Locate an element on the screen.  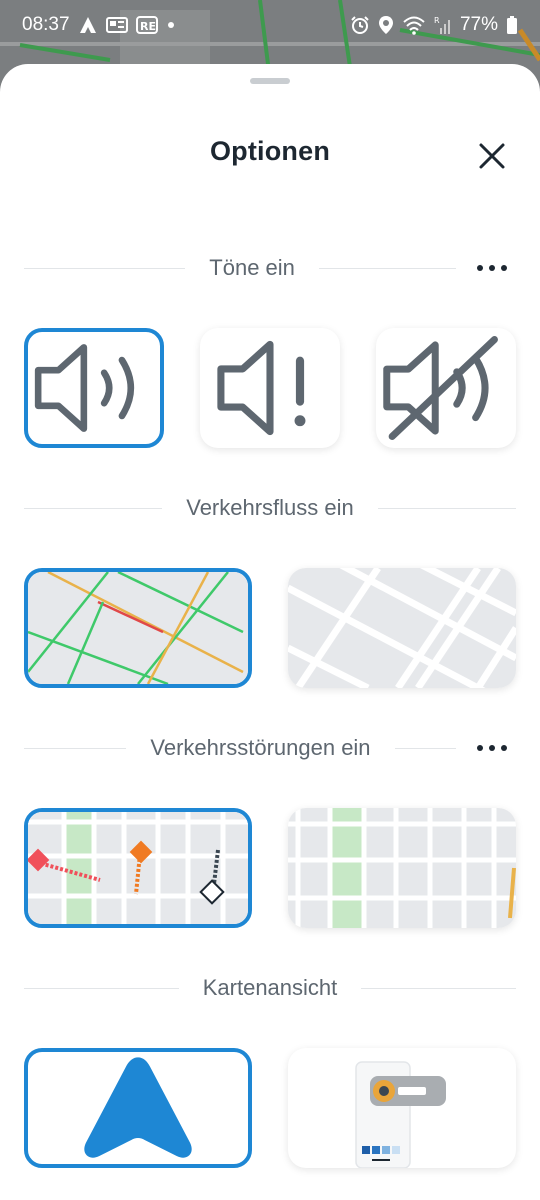
navigation-arrow-icon is located at coordinates (138, 1108).